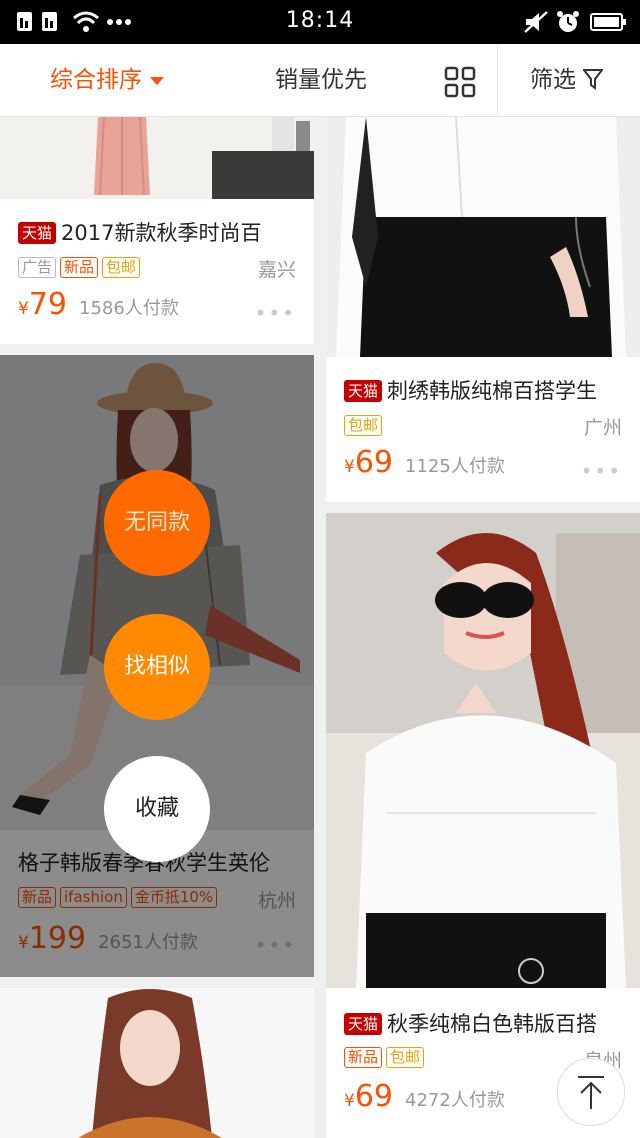 The height and width of the screenshot is (1138, 640). What do you see at coordinates (37, 267) in the screenshot?
I see `ad-tag: 广告` at bounding box center [37, 267].